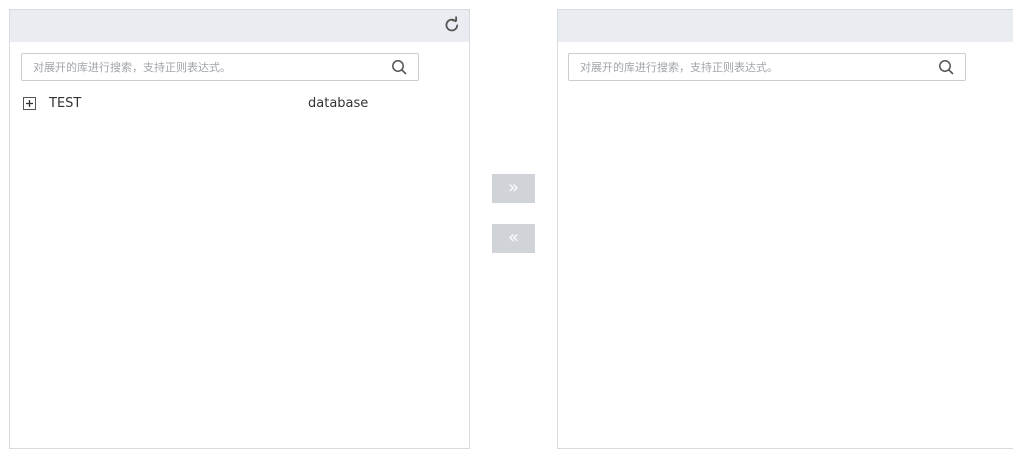  I want to click on source-search-box, so click(220, 67).